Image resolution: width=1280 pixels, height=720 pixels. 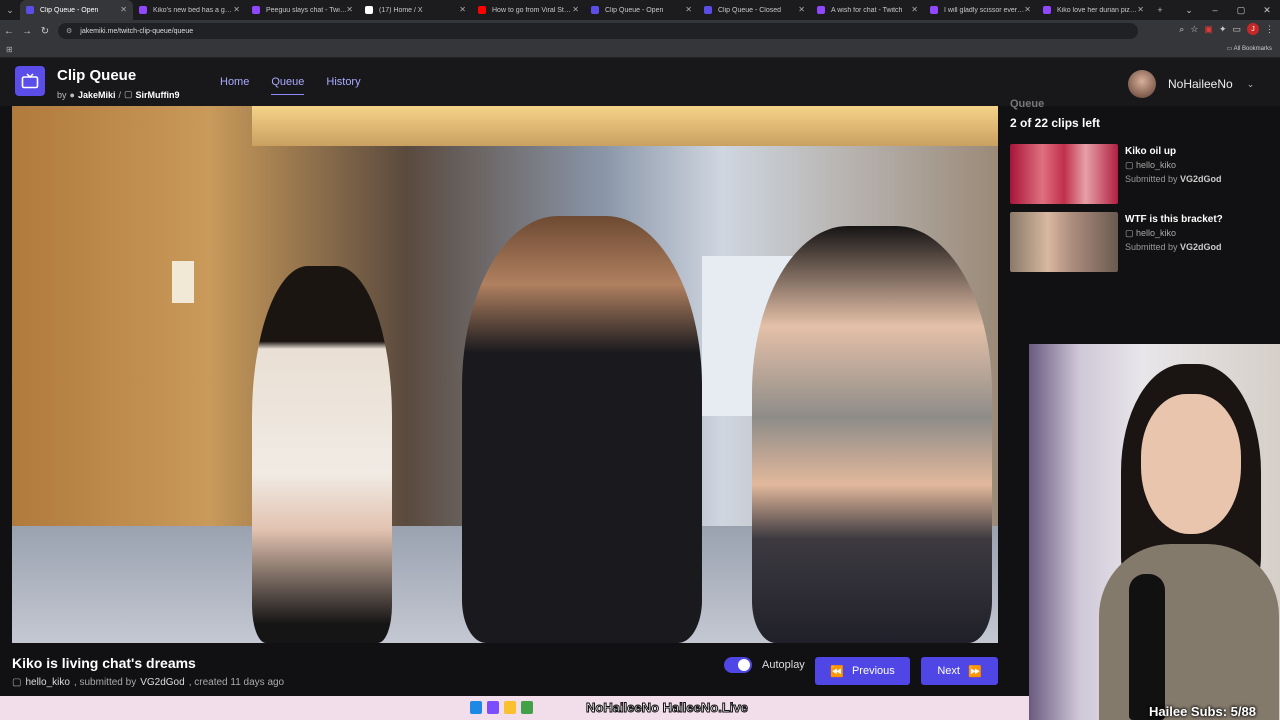 What do you see at coordinates (1236, 29) in the screenshot?
I see `sidebar-icon: ▭` at bounding box center [1236, 29].